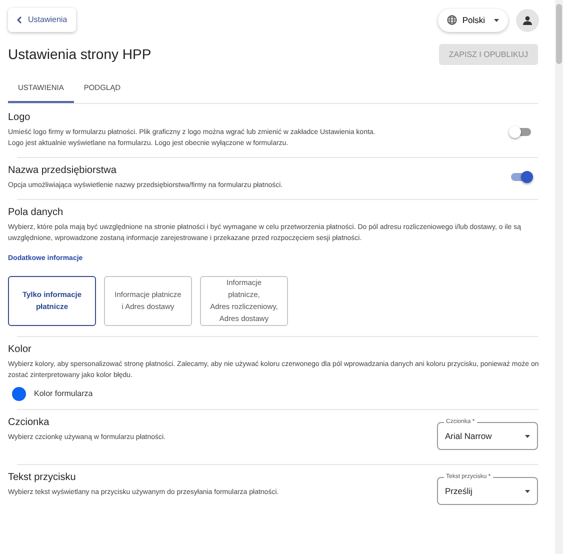  Describe the element at coordinates (80, 54) in the screenshot. I see `page-title: Ustawienia strony HPP` at that location.